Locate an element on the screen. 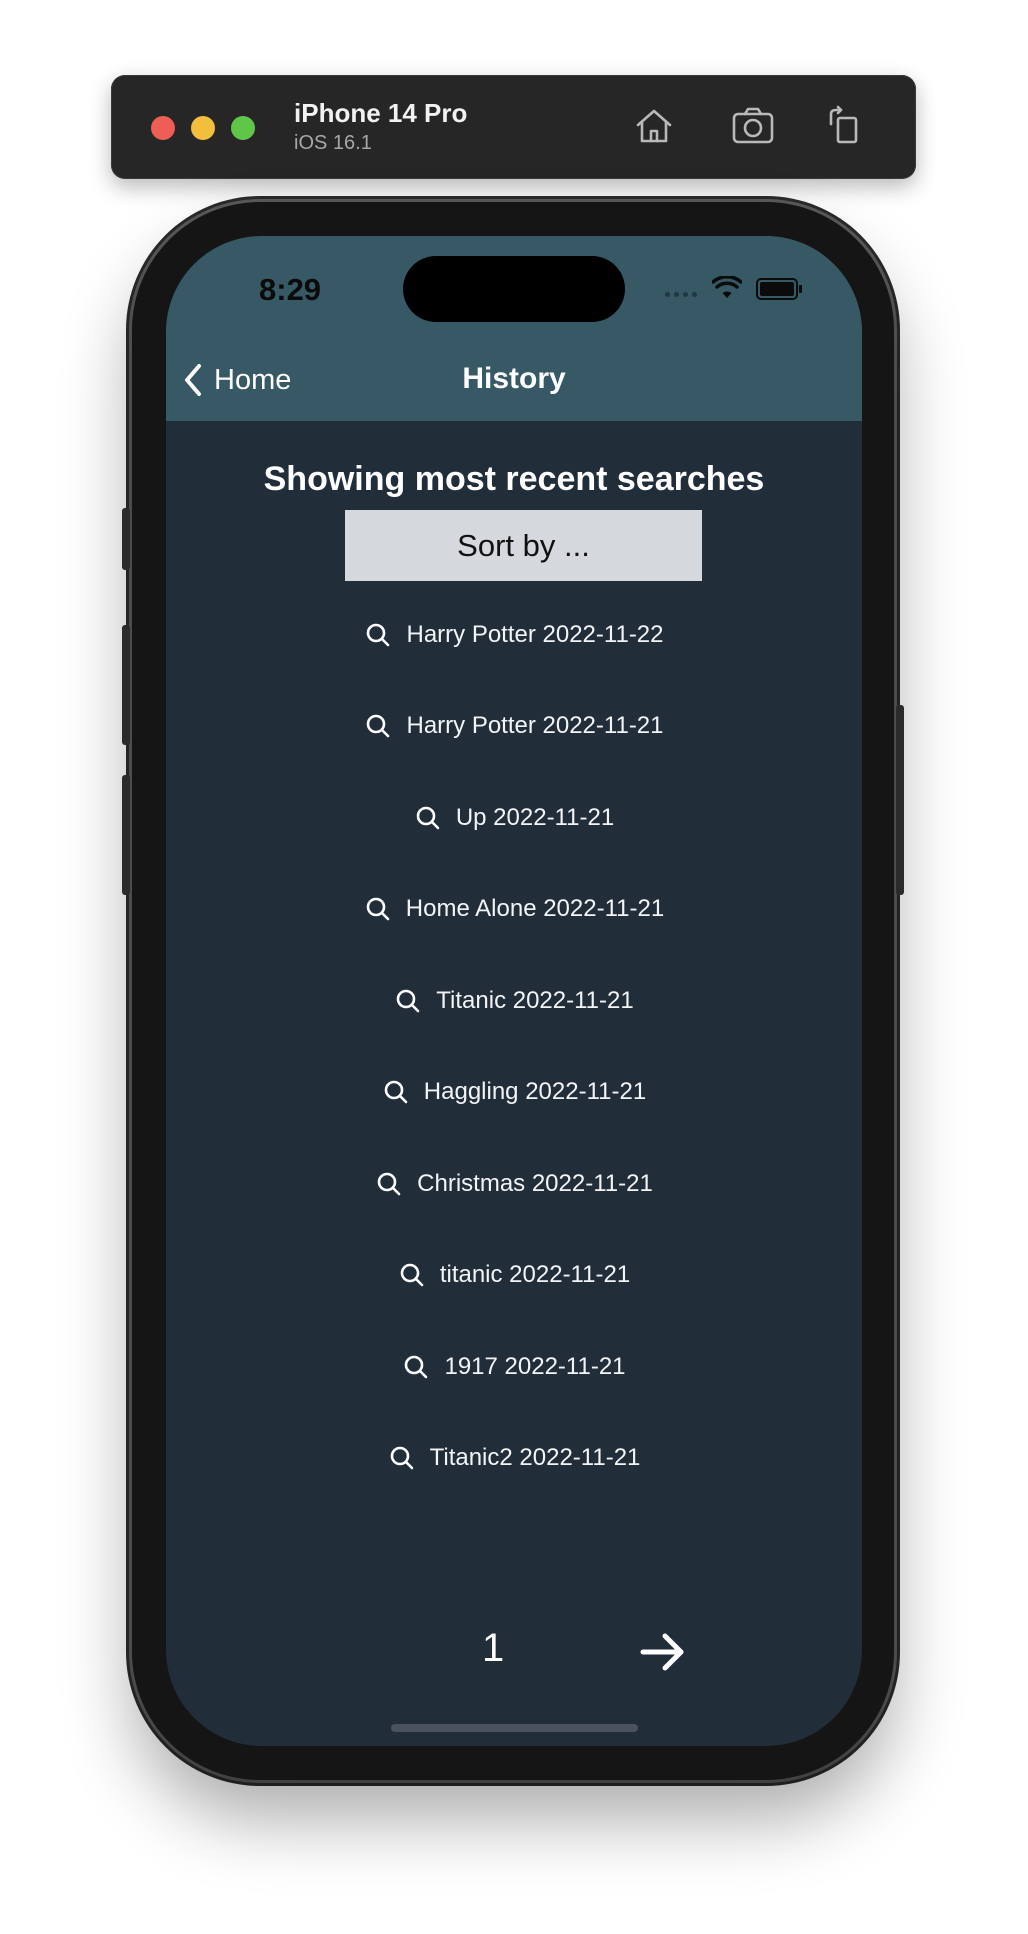 Image resolution: width=1028 pixels, height=1934 pixels. history-item: Titanic 2022-11-21 is located at coordinates (514, 1001).